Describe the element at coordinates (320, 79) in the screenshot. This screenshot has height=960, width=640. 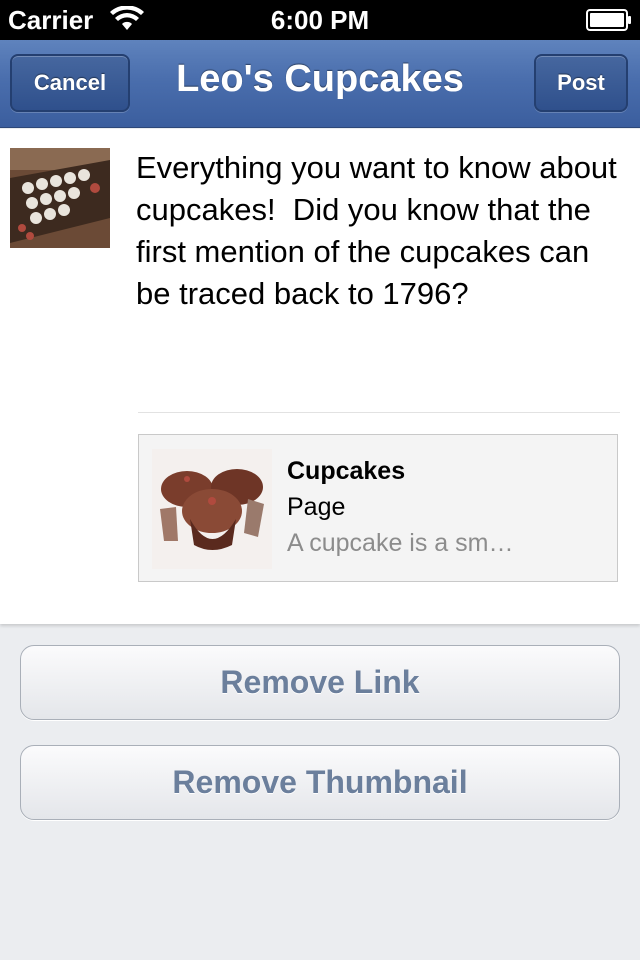
I see `page-title: Leo's Cupcakes` at that location.